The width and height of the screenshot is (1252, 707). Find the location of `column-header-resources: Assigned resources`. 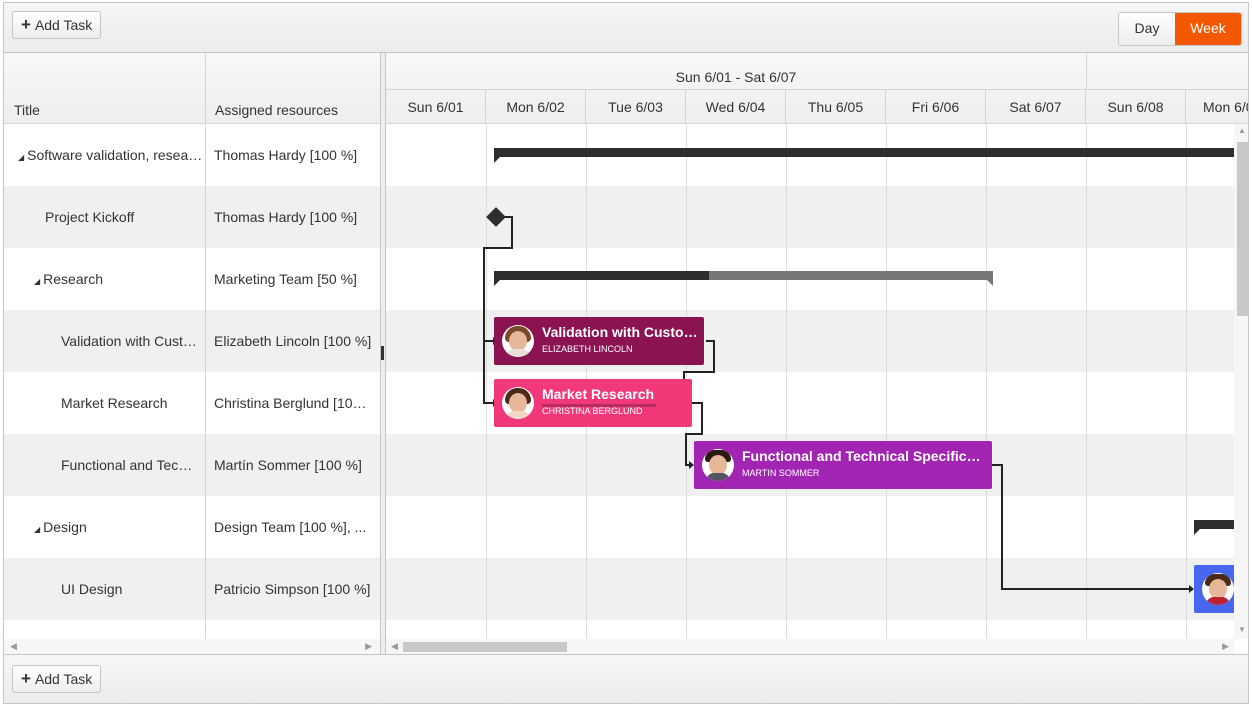

column-header-resources: Assigned resources is located at coordinates (292, 88).